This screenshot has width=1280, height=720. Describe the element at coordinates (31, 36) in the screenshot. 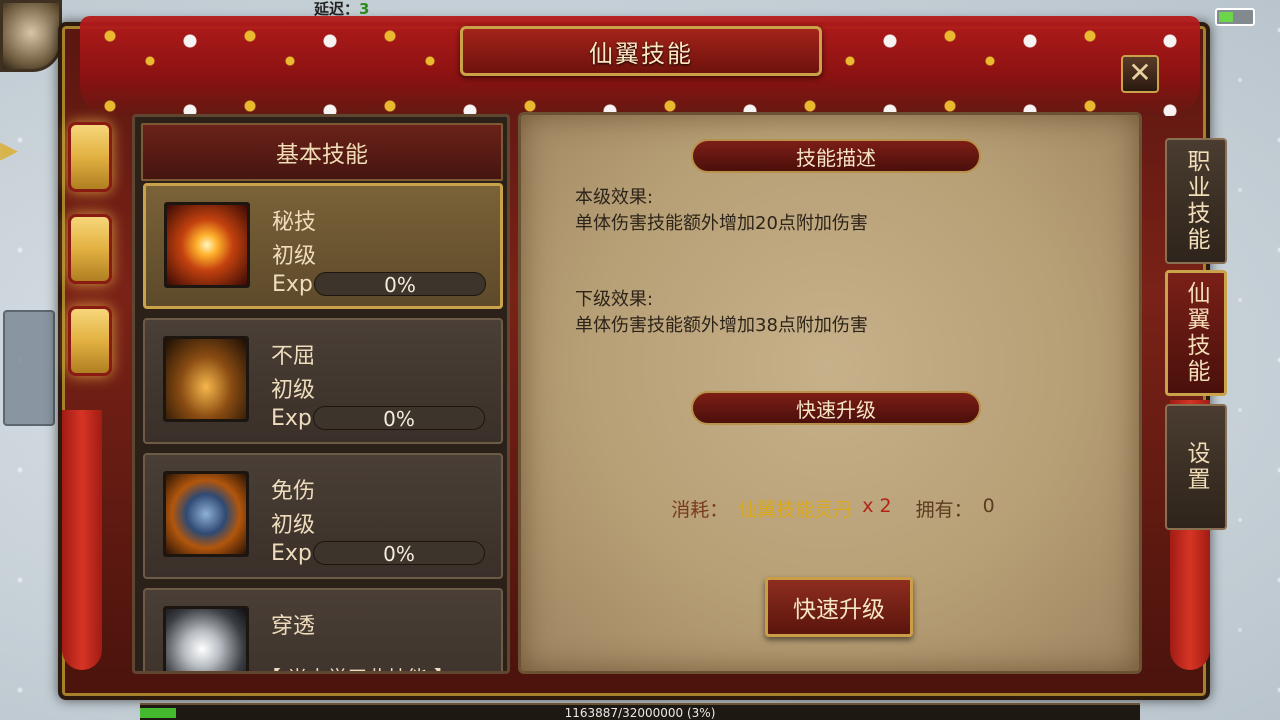

I see `player-avatar` at that location.